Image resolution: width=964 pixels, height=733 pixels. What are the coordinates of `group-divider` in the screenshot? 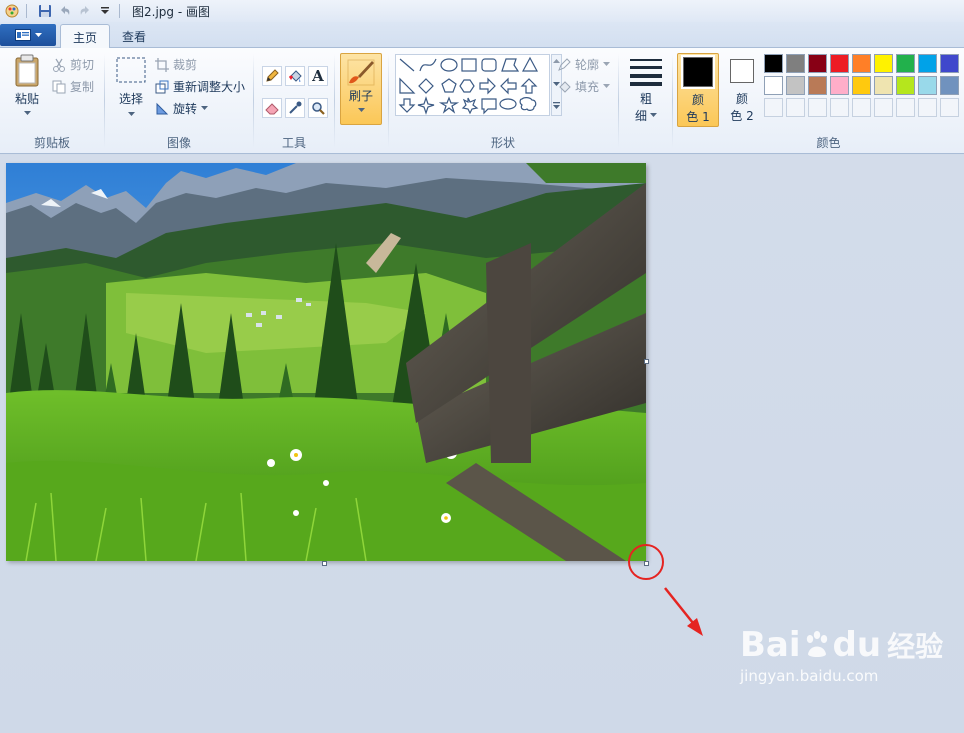 It's located at (334, 101).